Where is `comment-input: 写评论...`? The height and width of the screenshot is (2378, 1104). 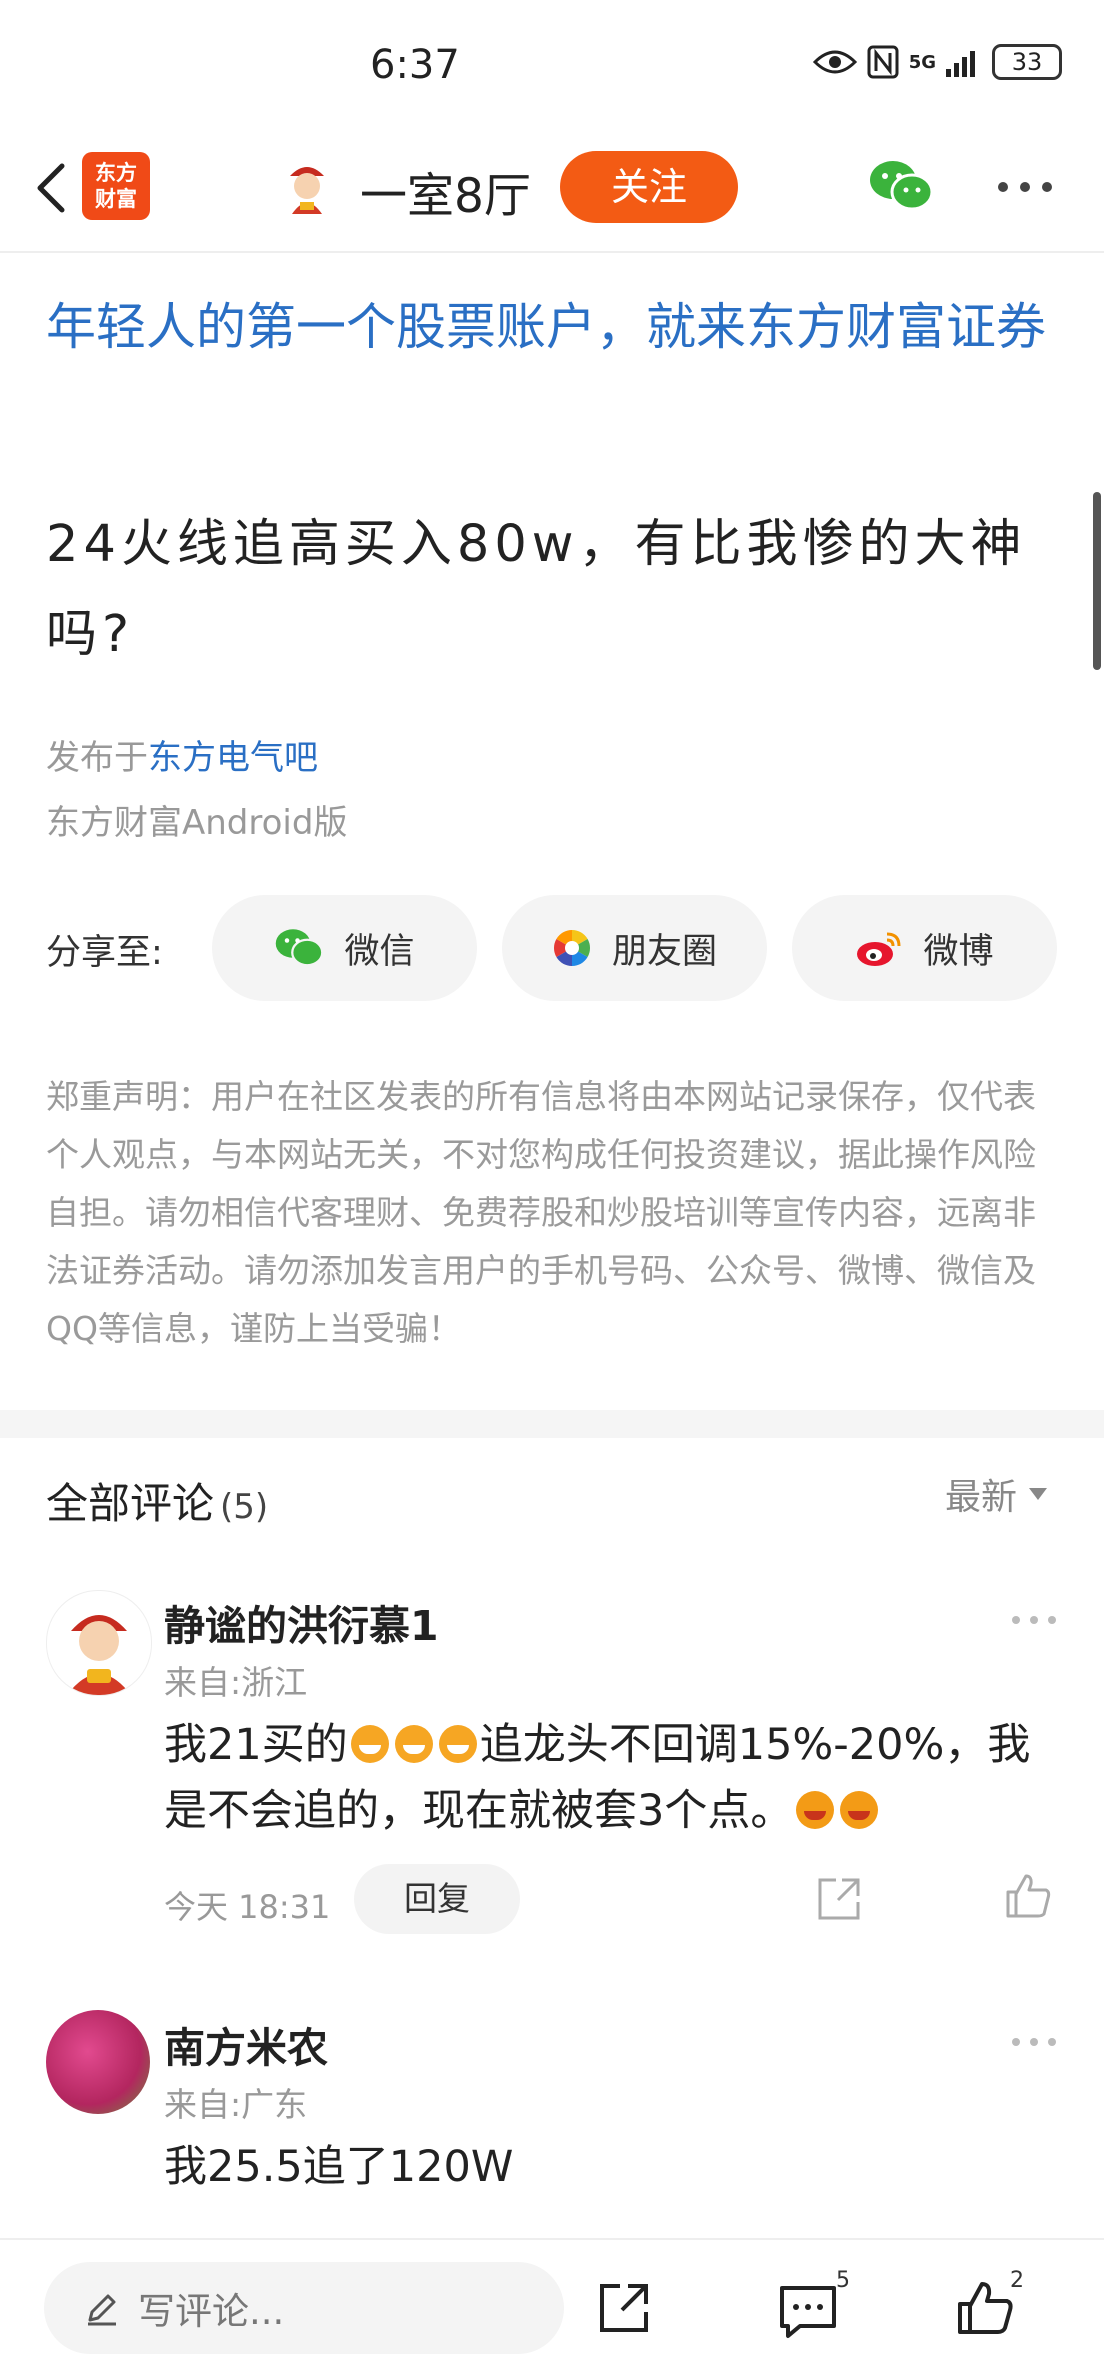
comment-input: 写评论... is located at coordinates (304, 2308).